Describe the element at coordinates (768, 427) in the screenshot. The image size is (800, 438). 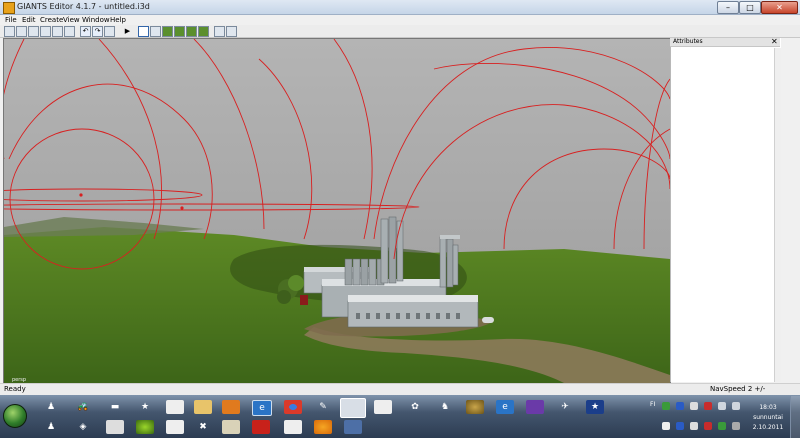
I see `clock-date: 2.10.2011` at that location.